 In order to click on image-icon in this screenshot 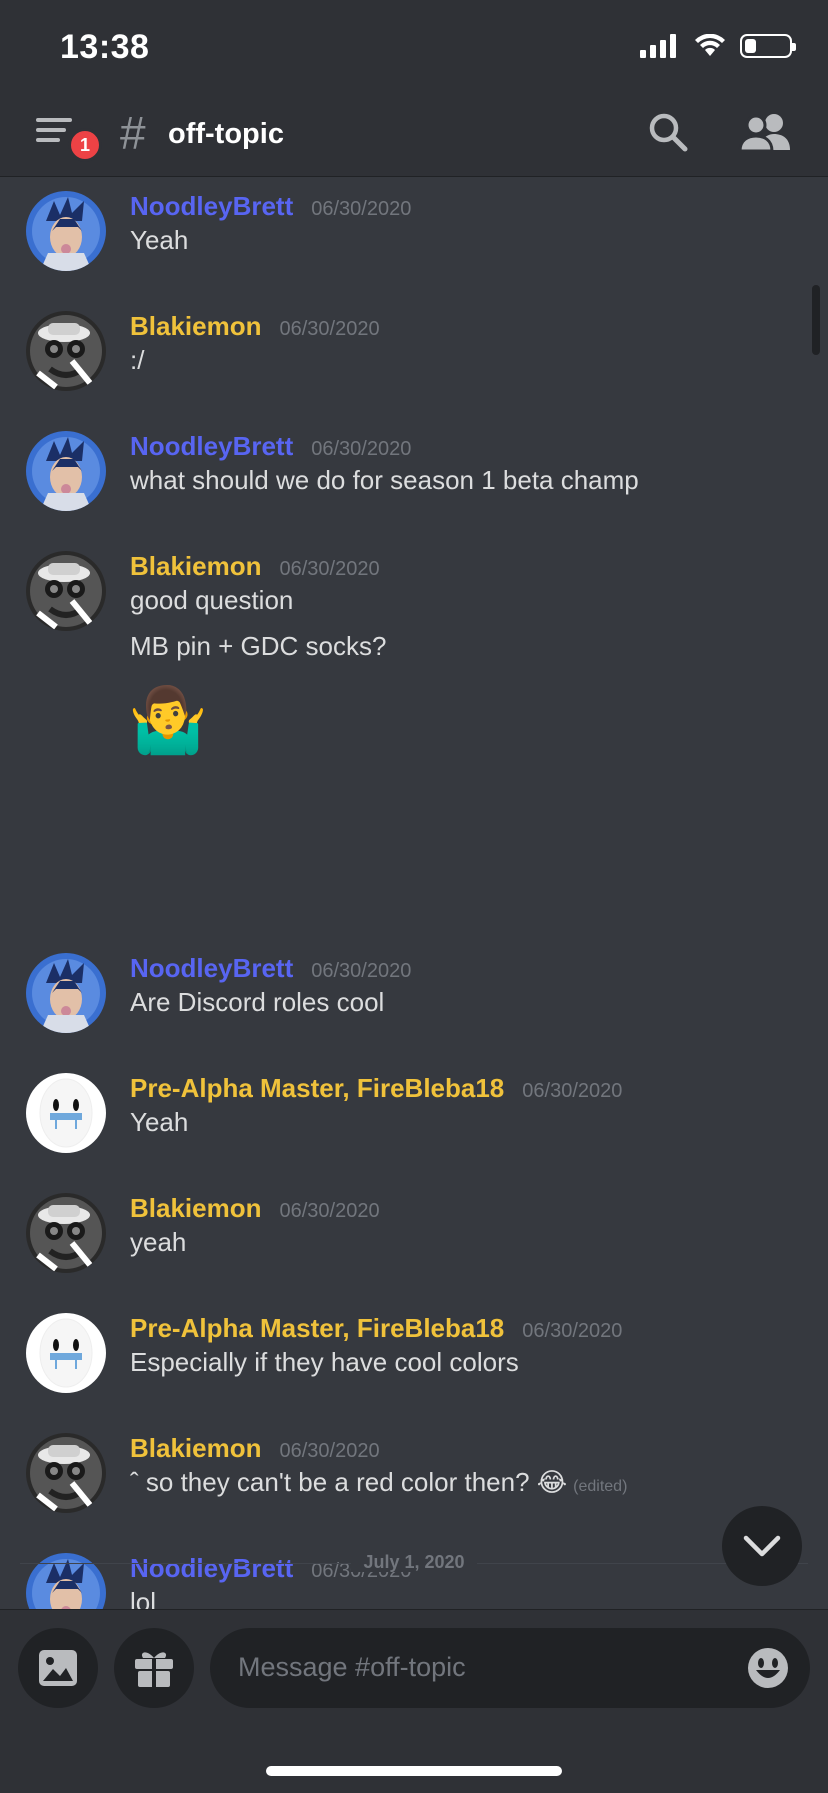, I will do `click(58, 1668)`.